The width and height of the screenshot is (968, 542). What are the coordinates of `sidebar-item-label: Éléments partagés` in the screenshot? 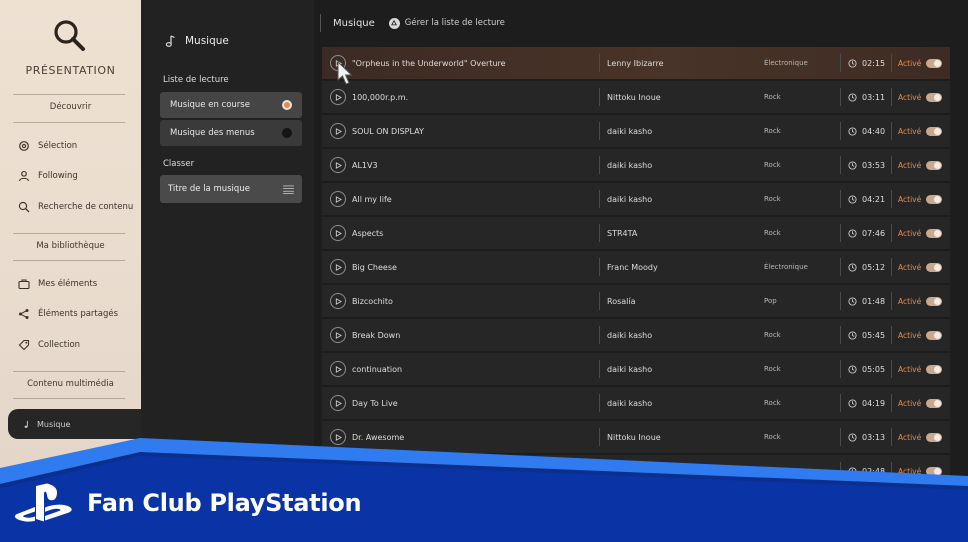 It's located at (78, 314).